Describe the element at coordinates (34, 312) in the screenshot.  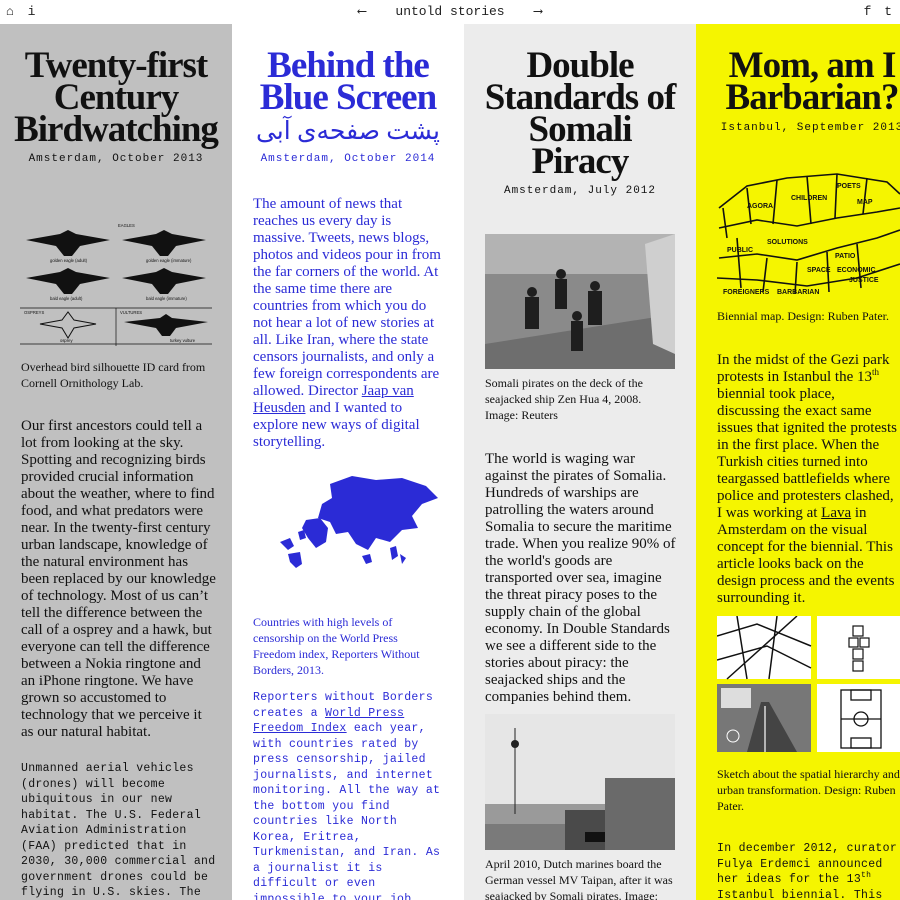
I see `chart-label-ospreys: OSPREYS` at that location.